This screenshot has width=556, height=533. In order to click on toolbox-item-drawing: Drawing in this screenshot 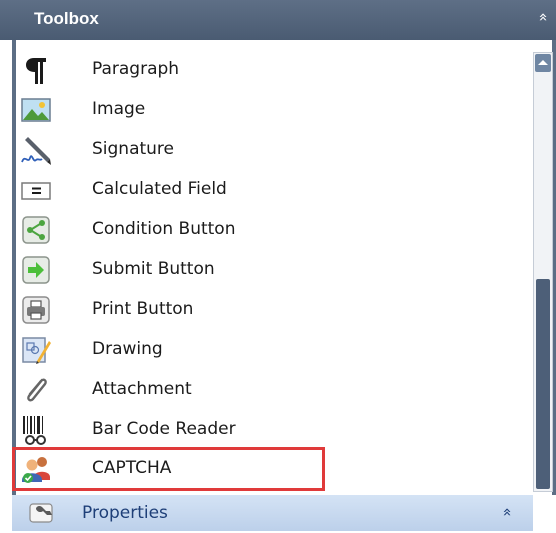, I will do `click(266, 350)`.